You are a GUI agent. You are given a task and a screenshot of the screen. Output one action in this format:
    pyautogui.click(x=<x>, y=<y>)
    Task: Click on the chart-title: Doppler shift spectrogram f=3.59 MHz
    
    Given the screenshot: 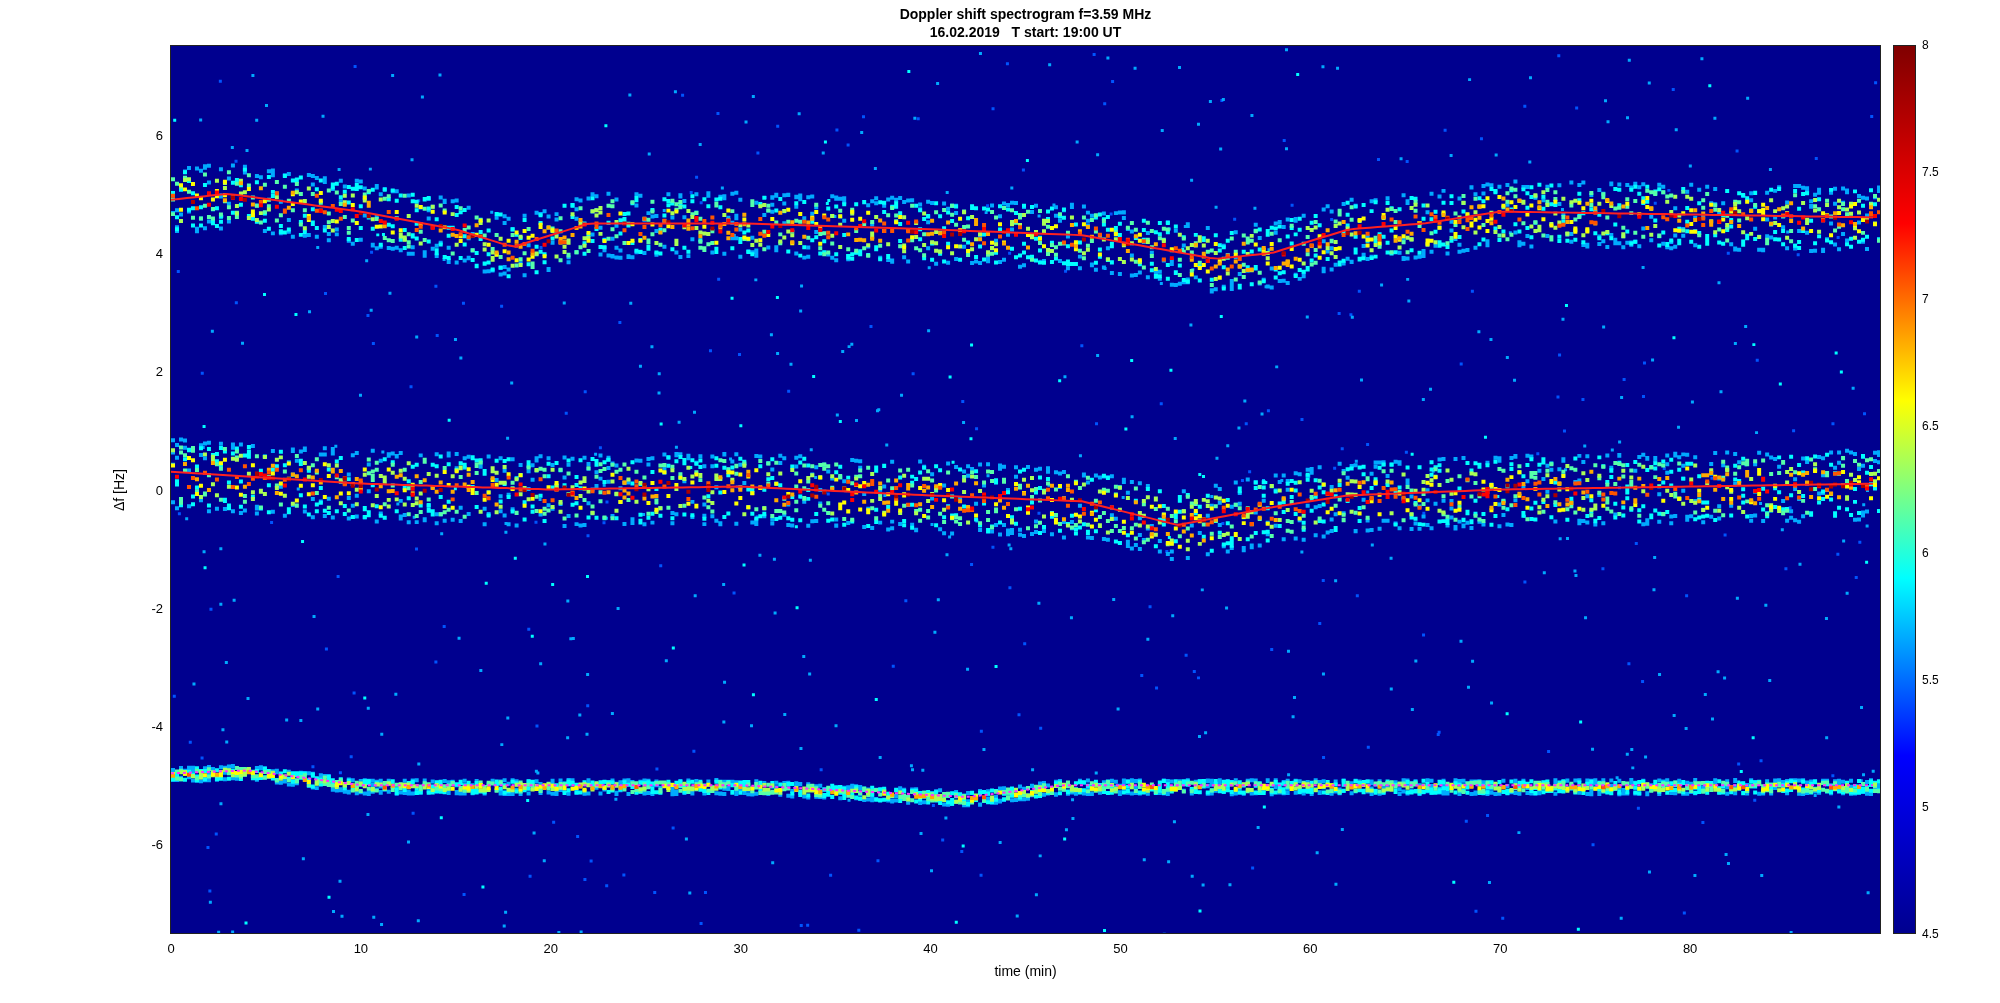 What is the action you would take?
    pyautogui.click(x=1025, y=13)
    